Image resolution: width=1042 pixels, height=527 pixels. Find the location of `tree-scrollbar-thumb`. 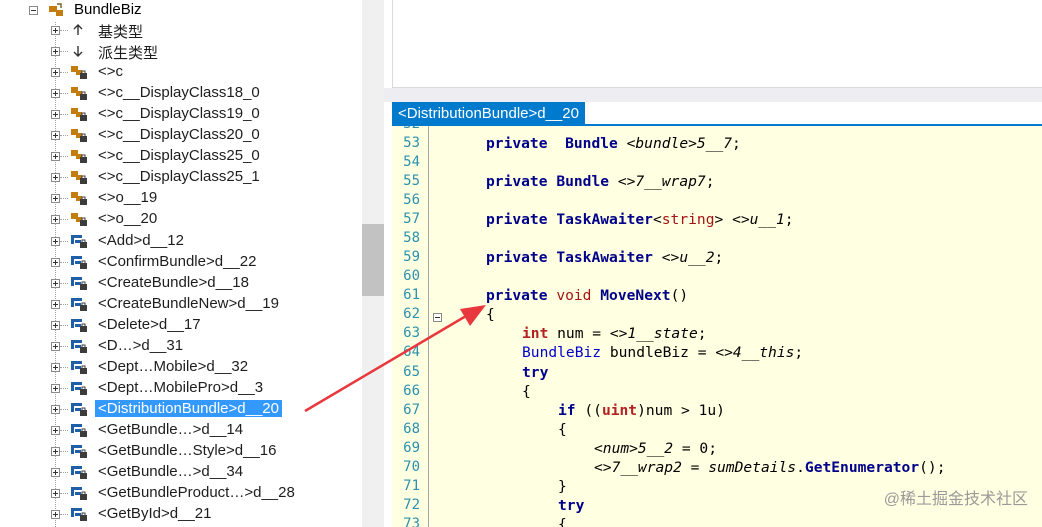

tree-scrollbar-thumb is located at coordinates (373, 260).